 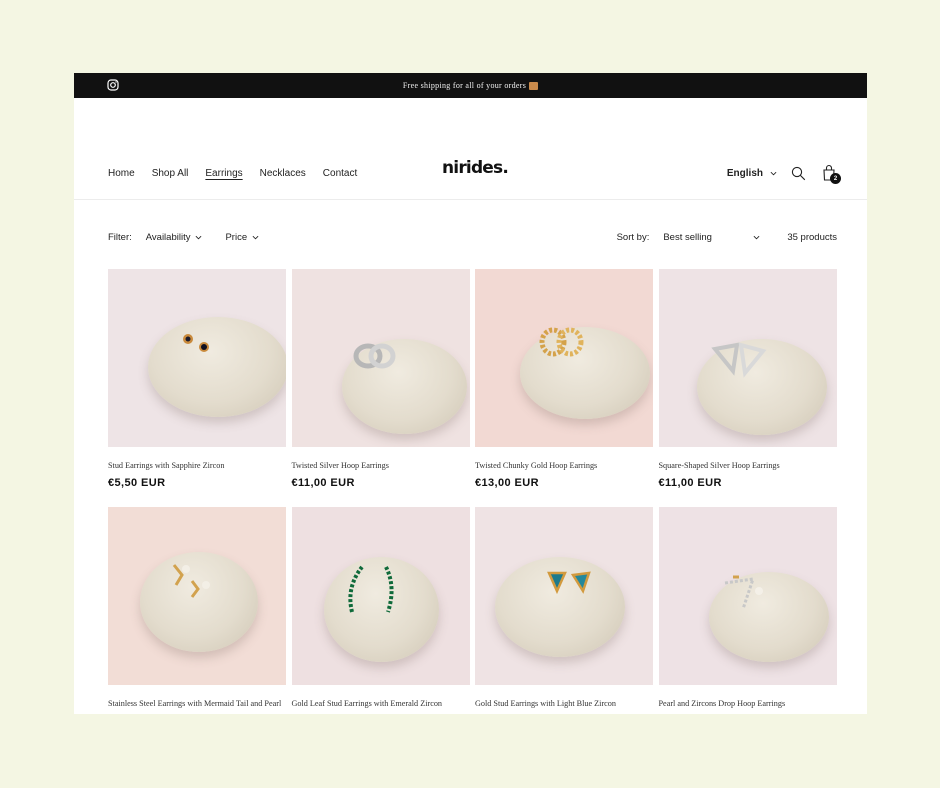 What do you see at coordinates (168, 237) in the screenshot?
I see `availability-label: Availability` at bounding box center [168, 237].